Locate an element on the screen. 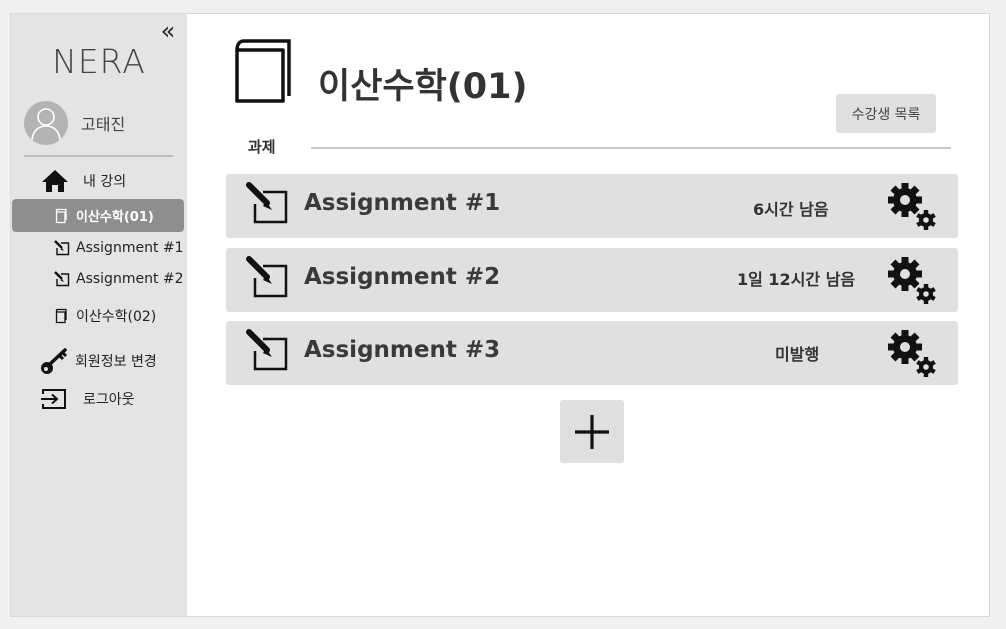 The image size is (1006, 629). assignment-card: Assignment #3 미발행 is located at coordinates (592, 353).